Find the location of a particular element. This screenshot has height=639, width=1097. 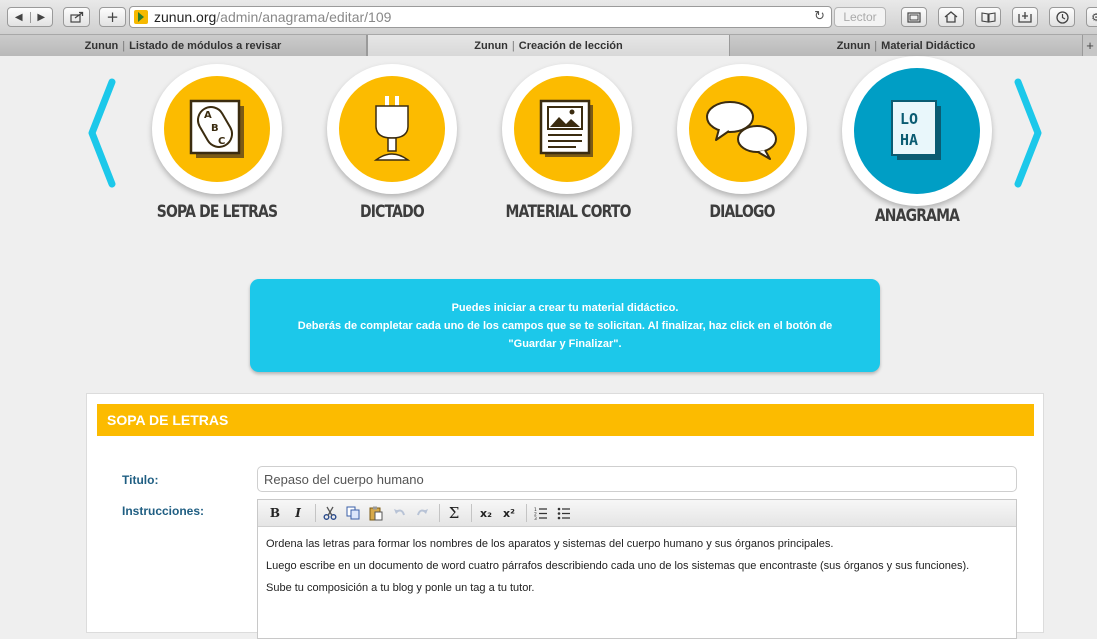

tab-material: Zunun | Material Didáctico is located at coordinates (906, 45).